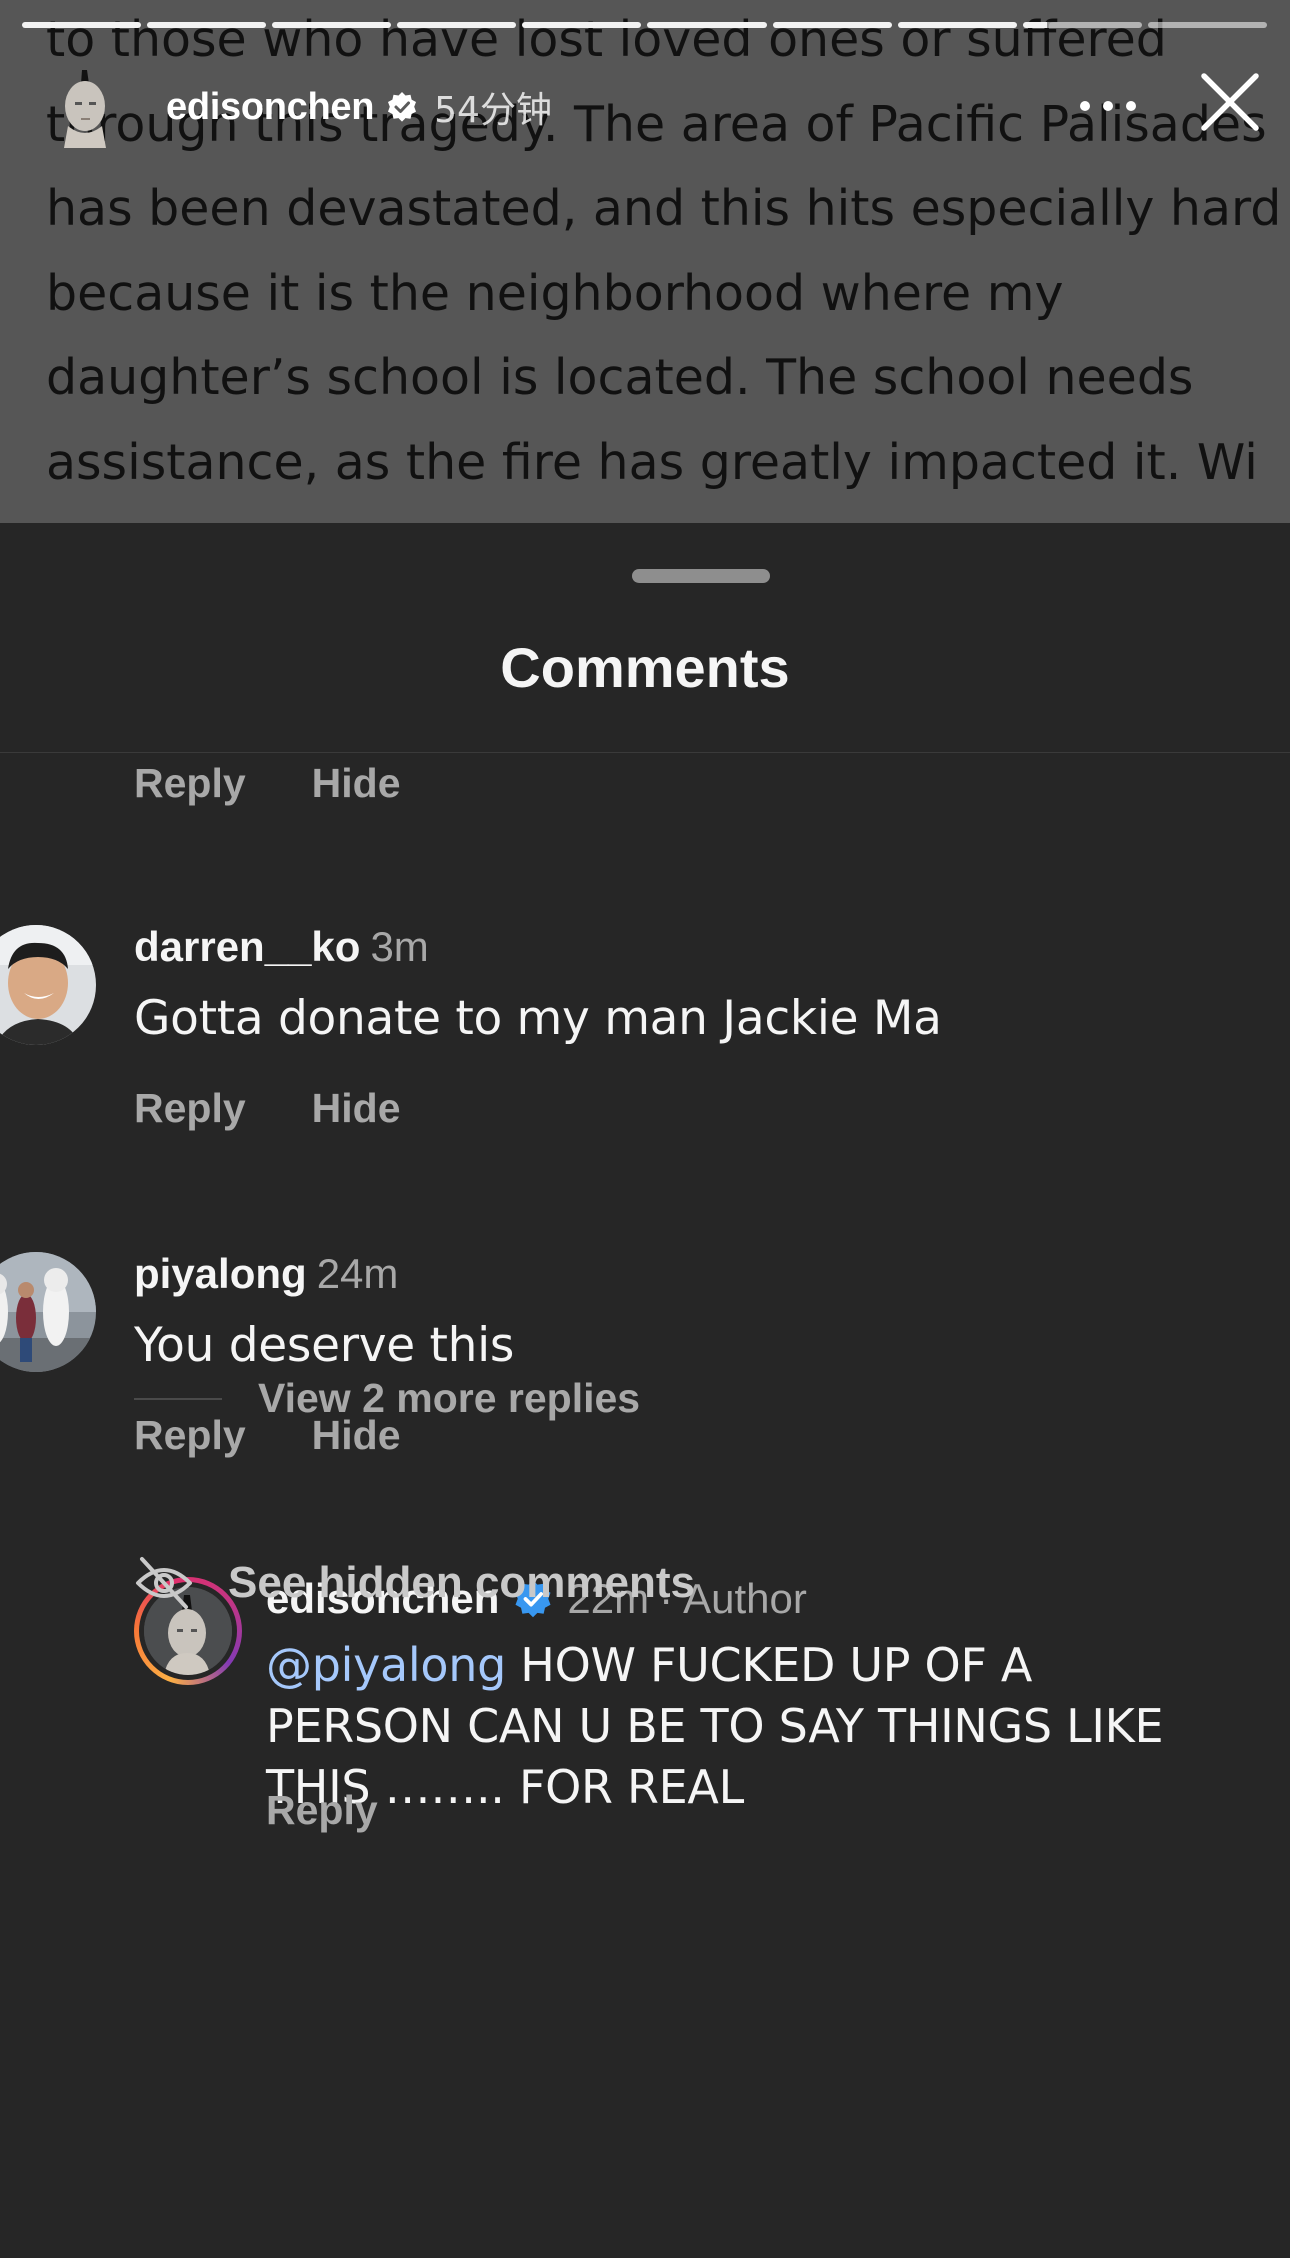 This screenshot has width=1290, height=2258. What do you see at coordinates (85, 107) in the screenshot?
I see `story-avatar` at bounding box center [85, 107].